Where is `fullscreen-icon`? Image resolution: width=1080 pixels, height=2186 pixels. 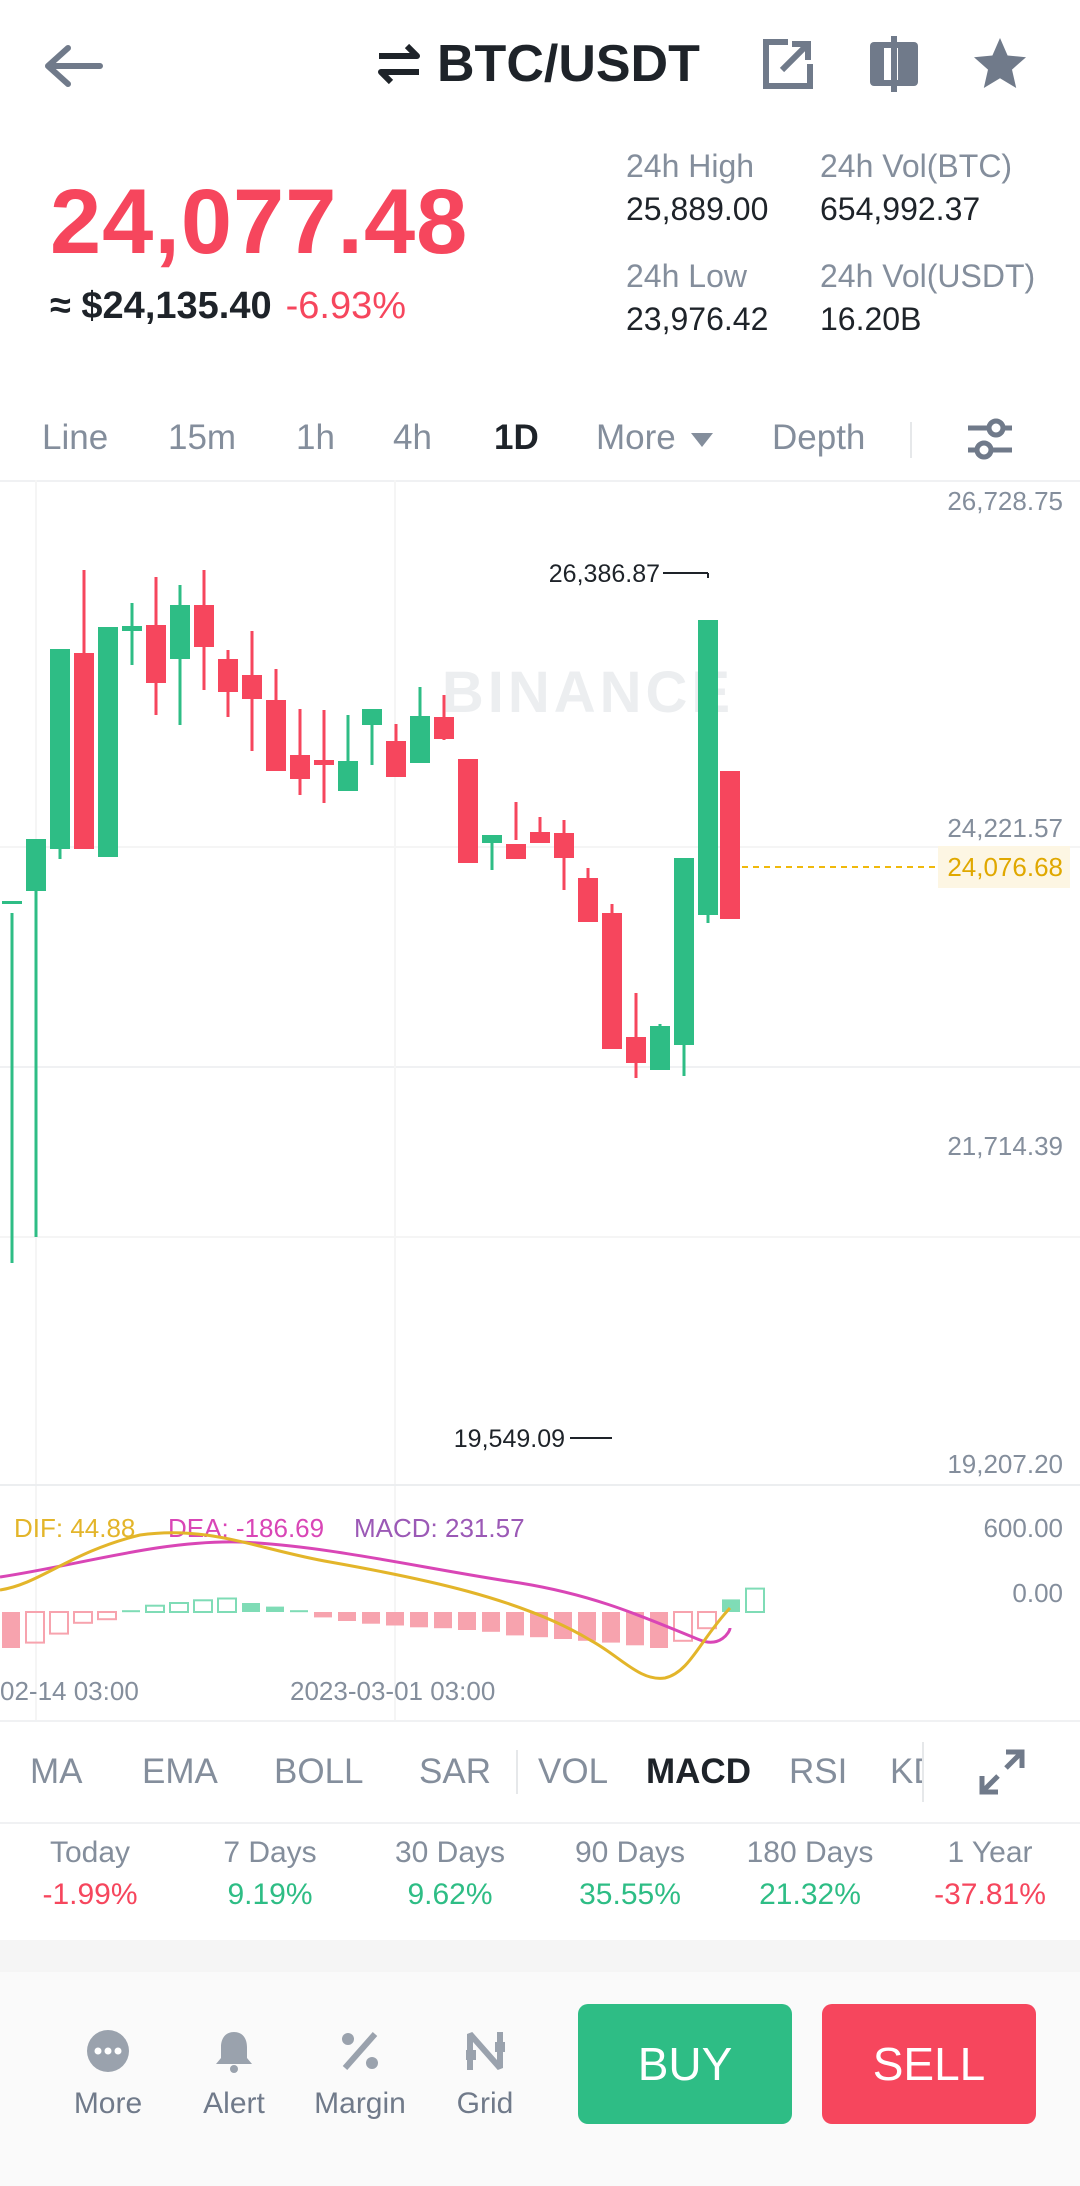 fullscreen-icon is located at coordinates (1002, 1772).